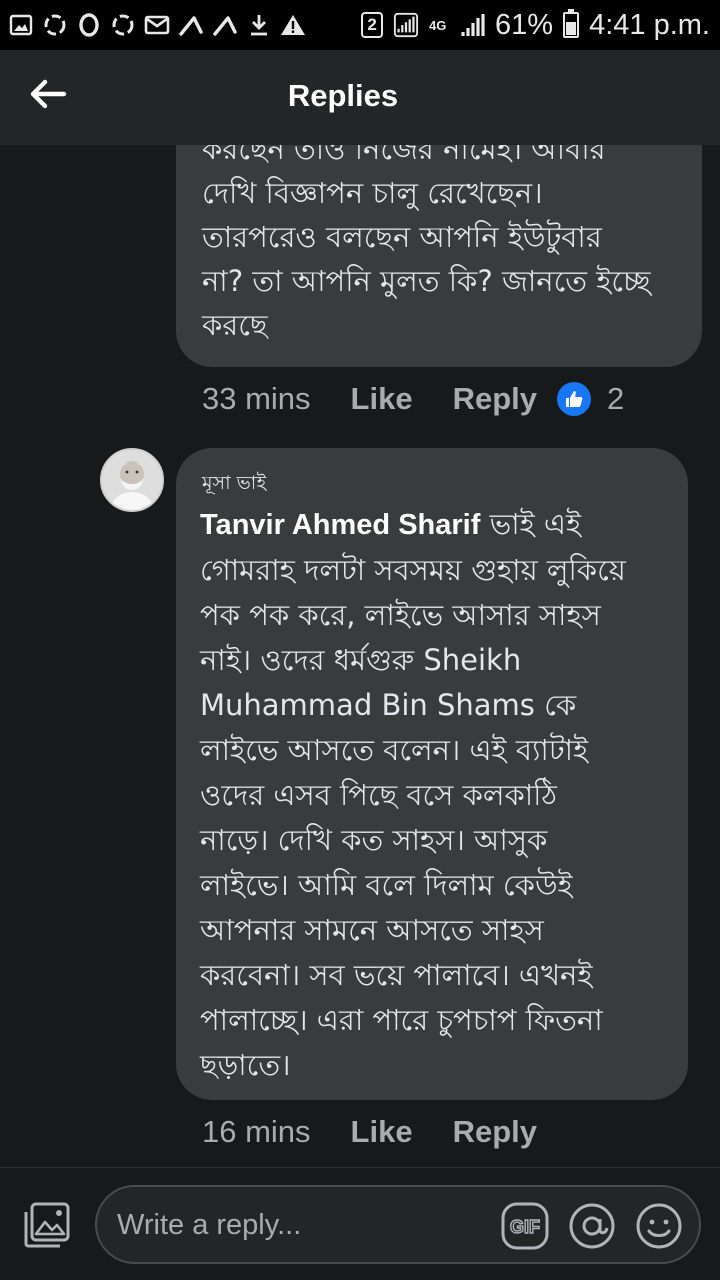 Image resolution: width=720 pixels, height=1280 pixels. I want to click on photo-icon, so click(47, 1225).